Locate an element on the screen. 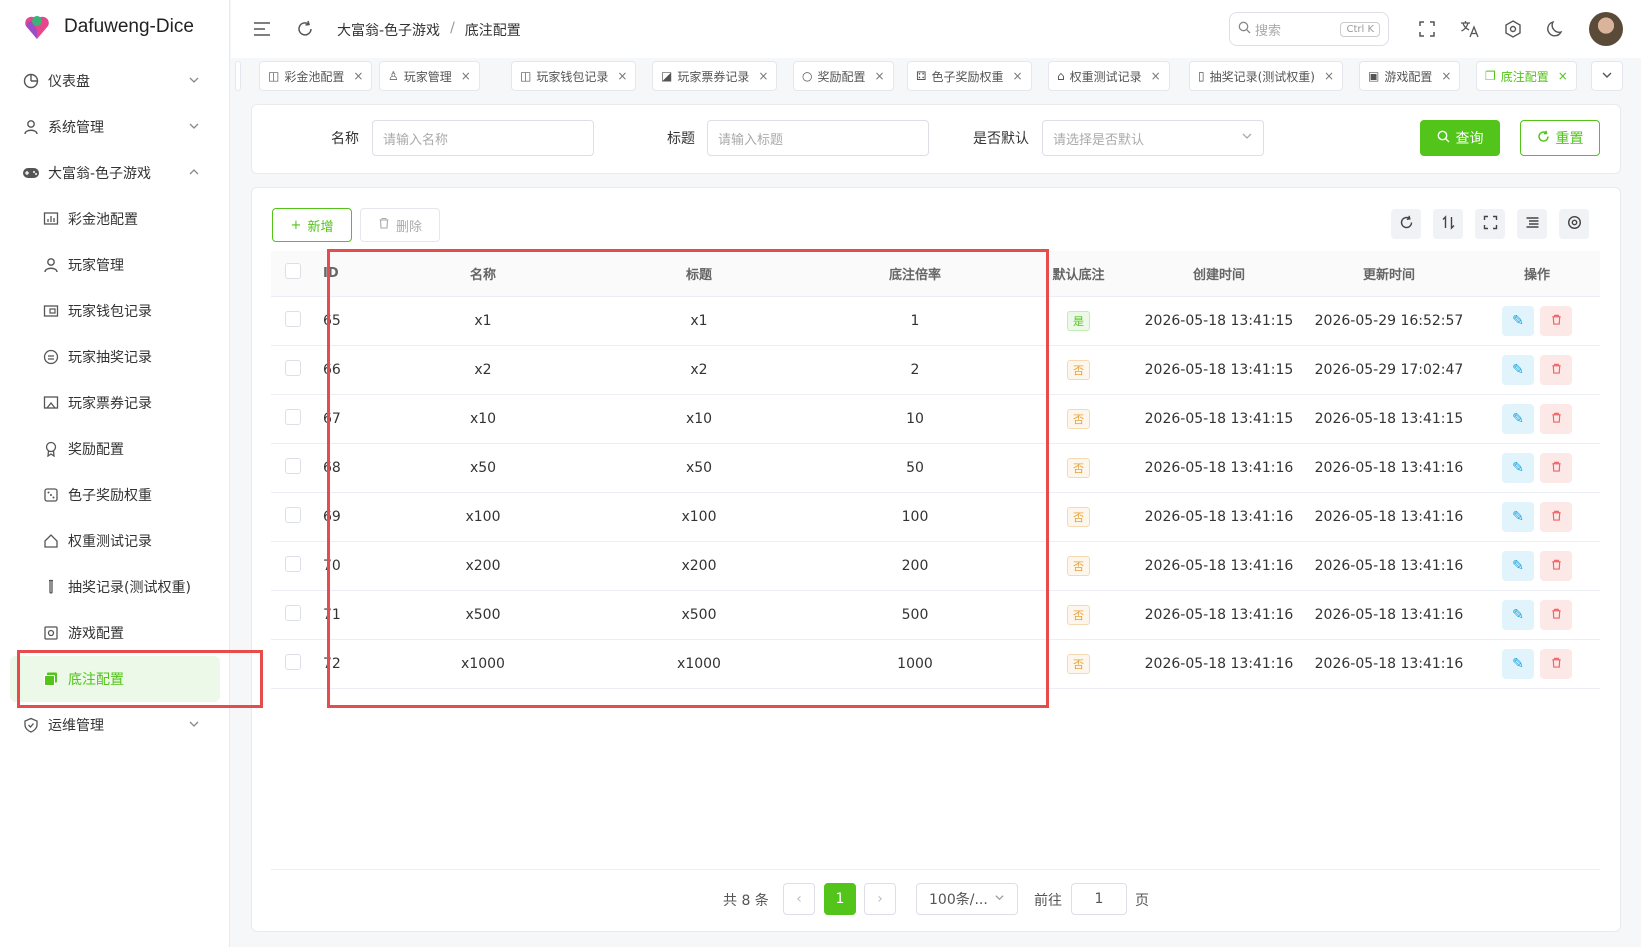  tab-wallet-records: ◫ 玩家钱包记录 × is located at coordinates (574, 76).